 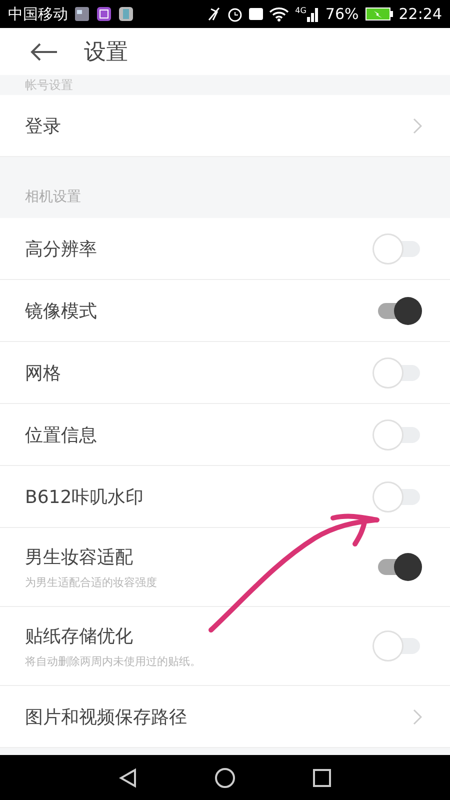 What do you see at coordinates (214, 14) in the screenshot?
I see `vibrate-off-icon` at bounding box center [214, 14].